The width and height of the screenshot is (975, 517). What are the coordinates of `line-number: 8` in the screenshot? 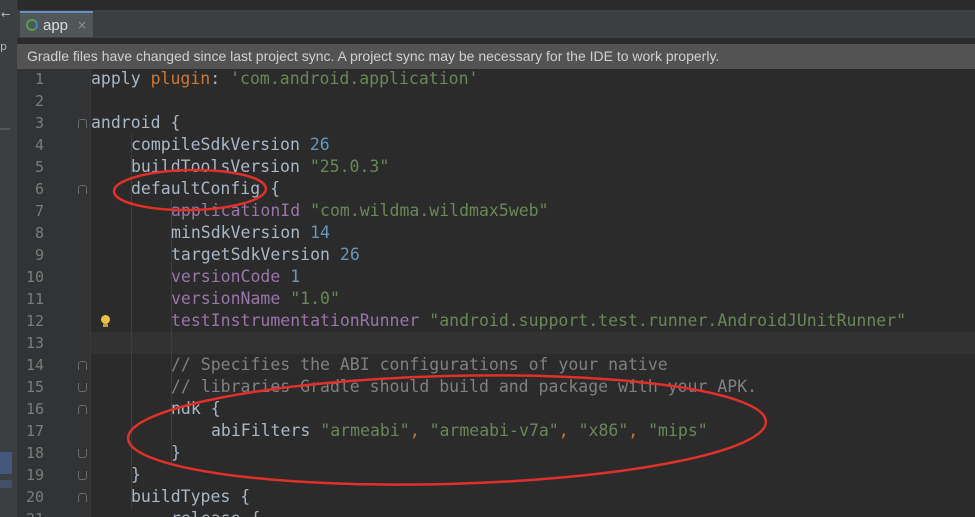 It's located at (39, 233).